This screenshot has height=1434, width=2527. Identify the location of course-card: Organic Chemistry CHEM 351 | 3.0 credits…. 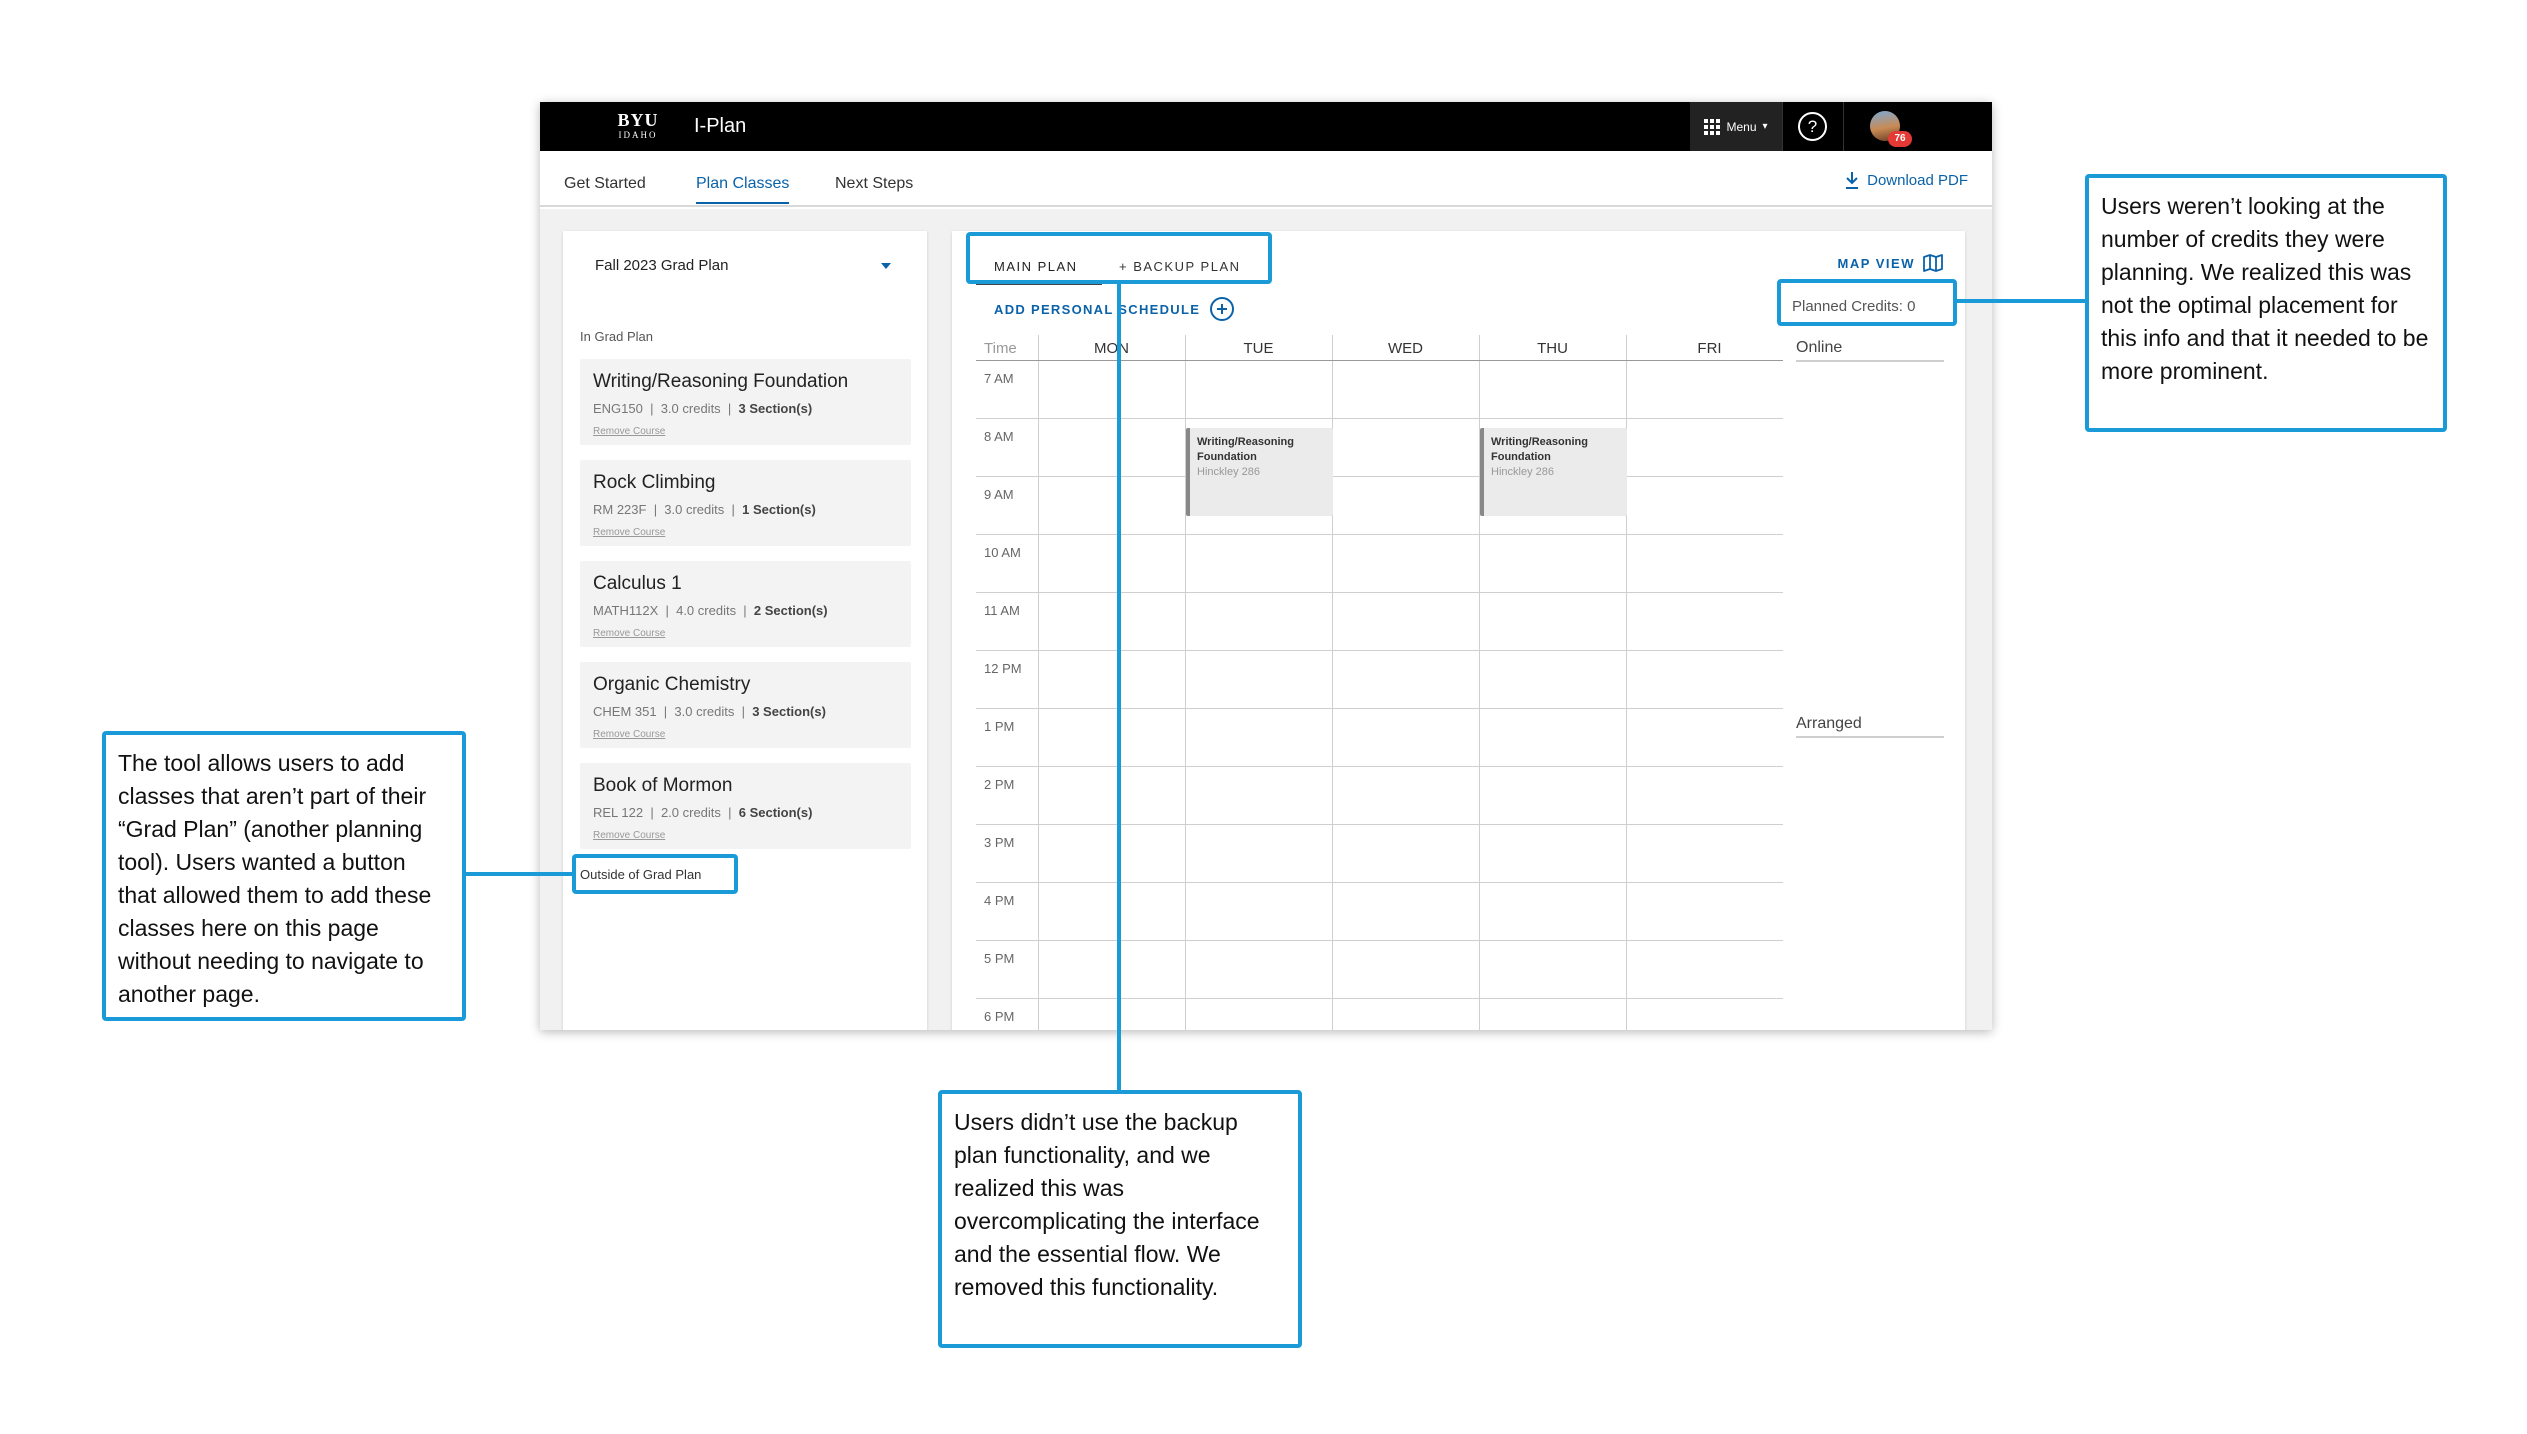
(745, 705).